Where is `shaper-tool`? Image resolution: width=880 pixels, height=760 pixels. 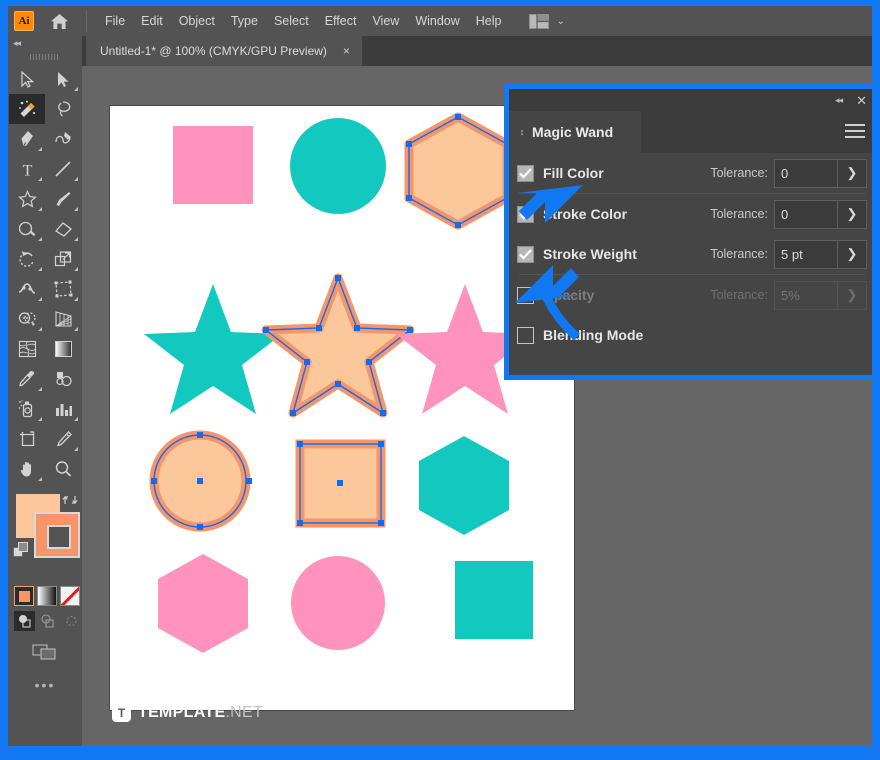
shaper-tool is located at coordinates (27, 229).